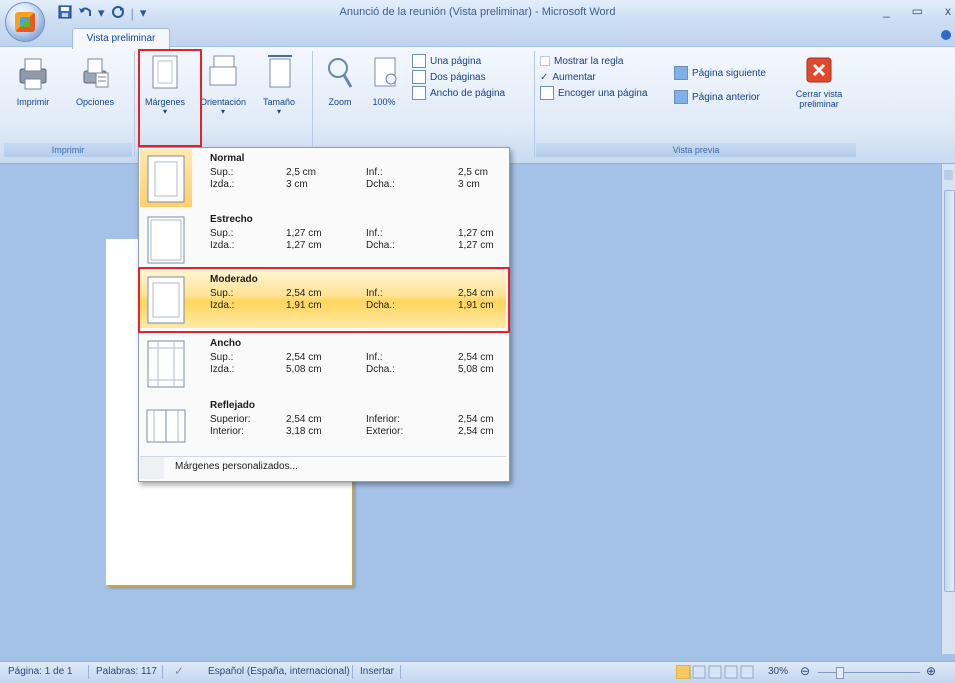 This screenshot has width=955, height=683. I want to click on zoom-slider, so click(869, 672).